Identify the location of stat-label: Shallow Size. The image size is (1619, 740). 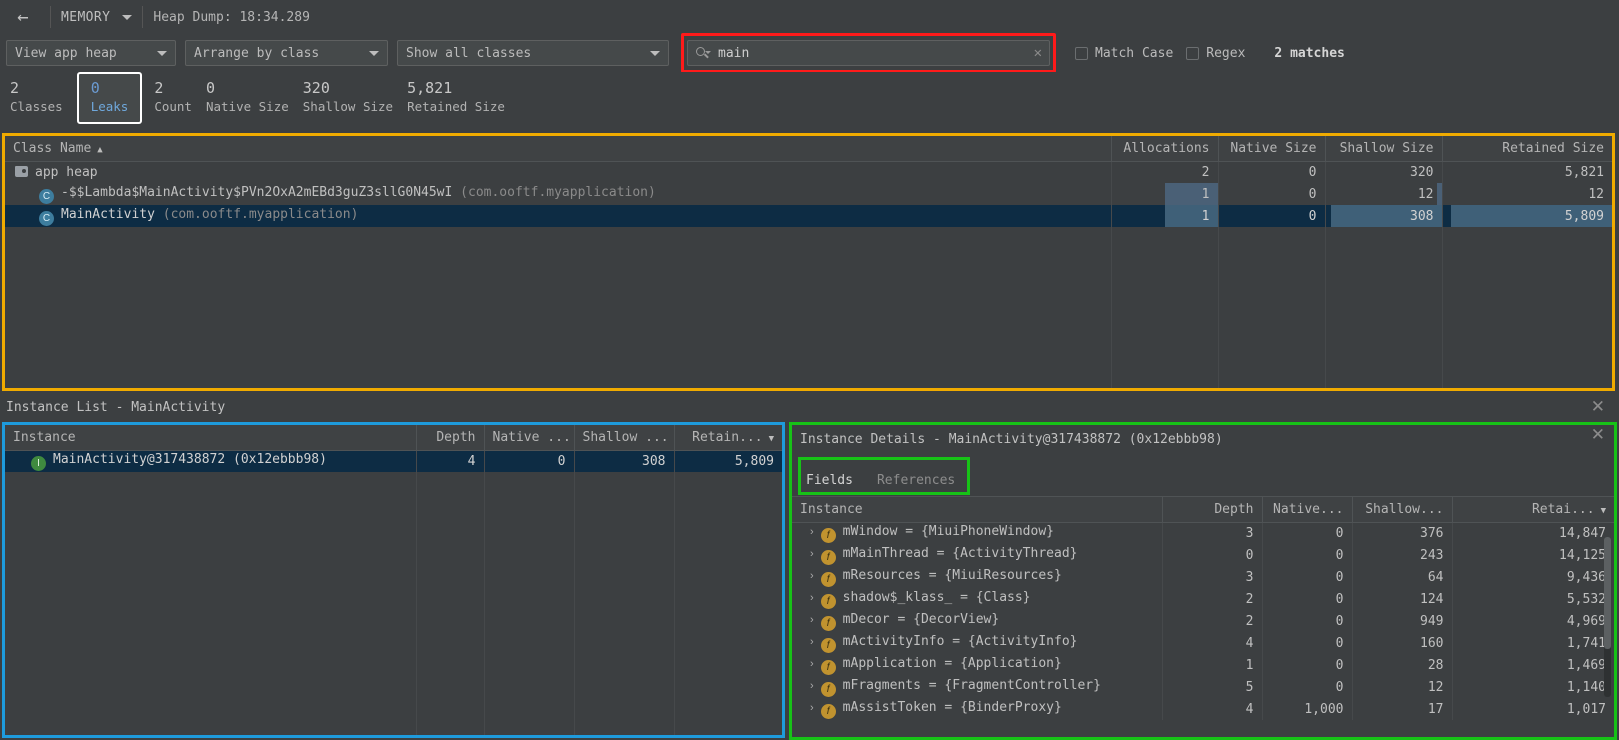
(348, 106).